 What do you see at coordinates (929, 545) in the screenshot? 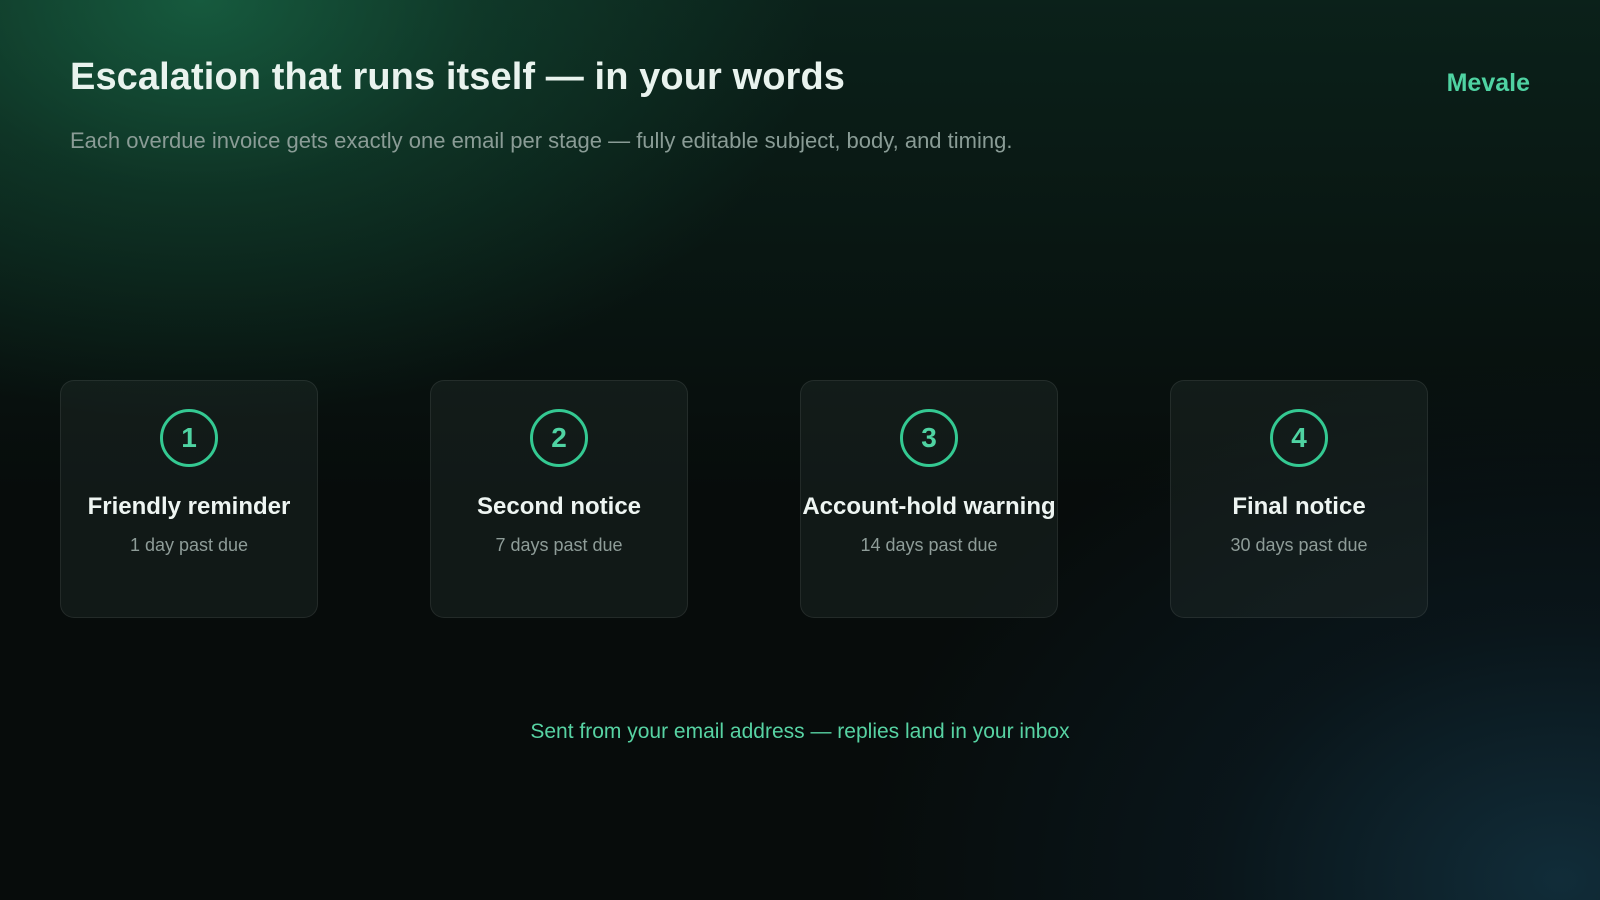
I see `stage-timing: 14 days past due` at bounding box center [929, 545].